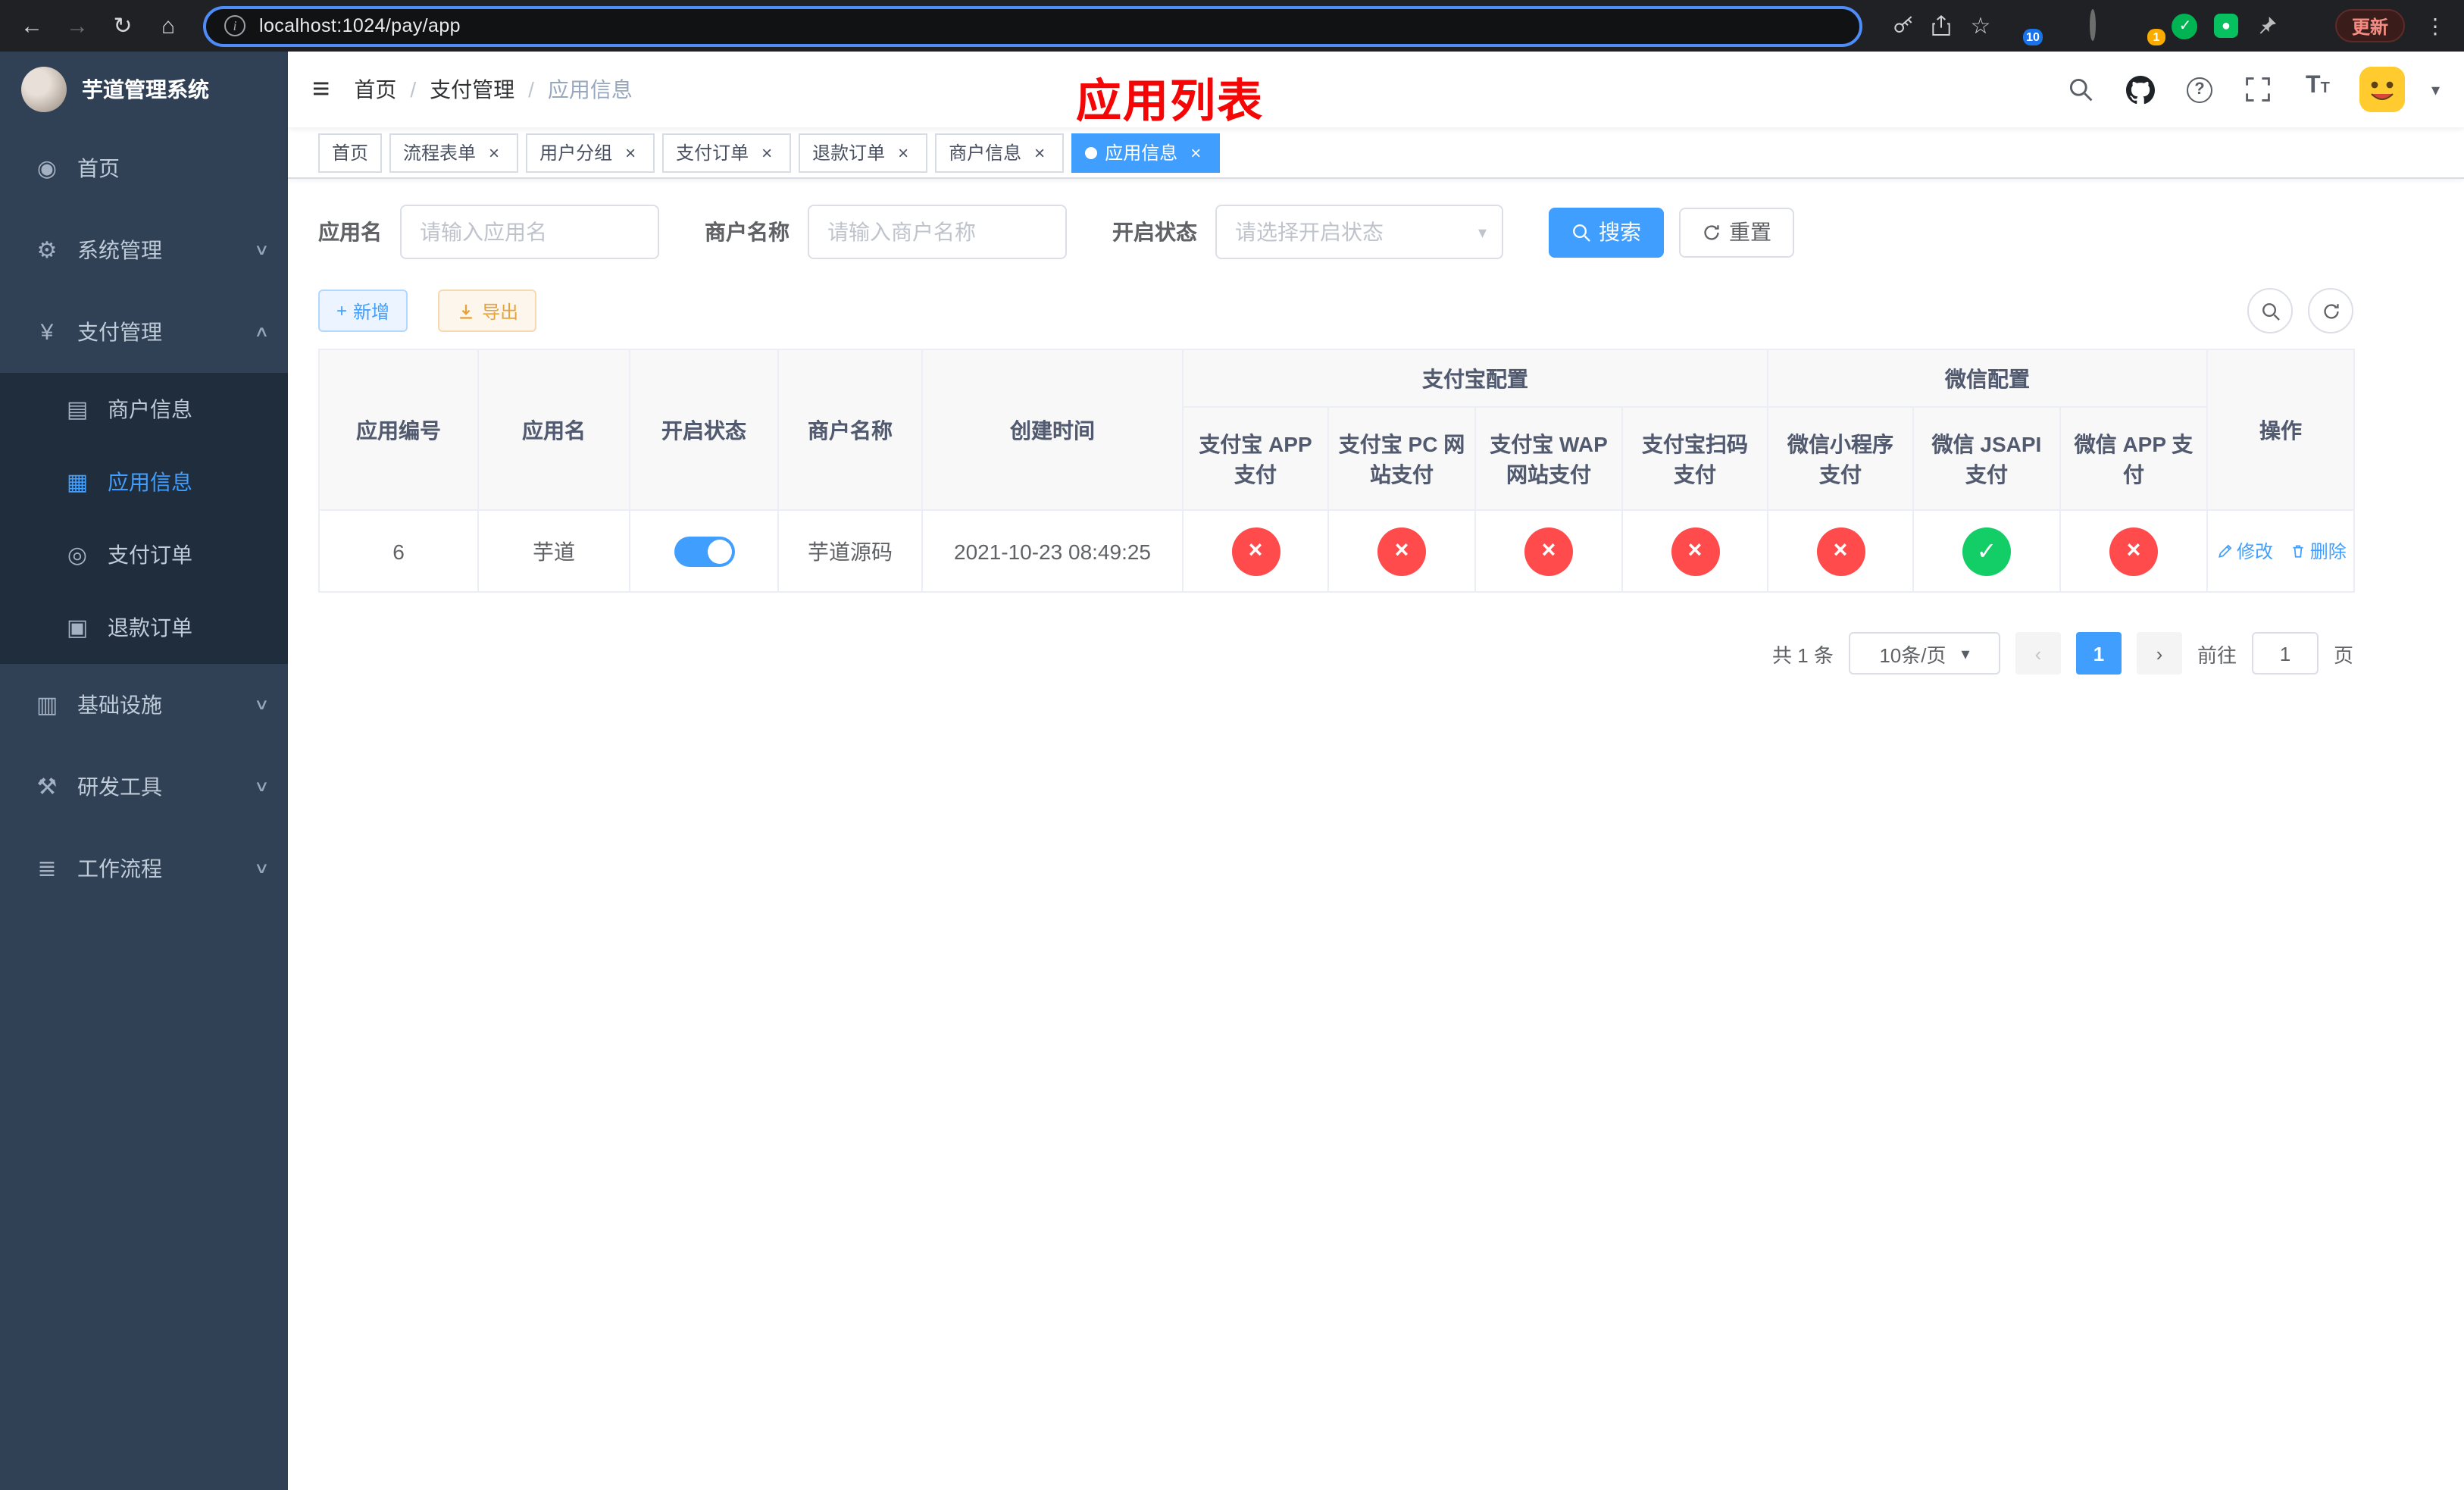 Image resolution: width=2464 pixels, height=1490 pixels. Describe the element at coordinates (1091, 152) in the screenshot. I see `active-dot` at that location.